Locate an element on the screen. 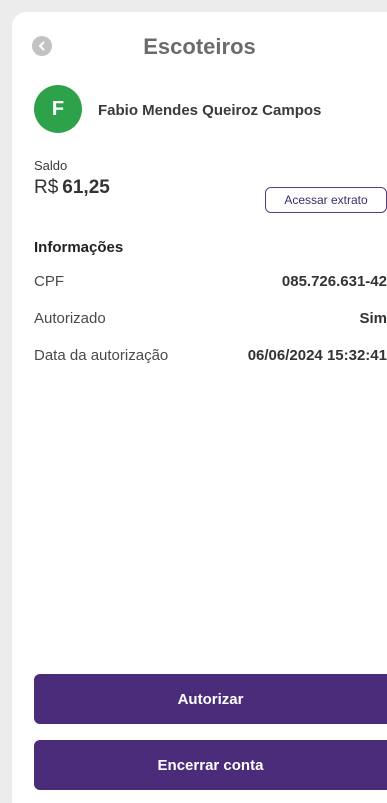 The width and height of the screenshot is (387, 803). info-row-authorized: Autorizado Sim is located at coordinates (210, 318).